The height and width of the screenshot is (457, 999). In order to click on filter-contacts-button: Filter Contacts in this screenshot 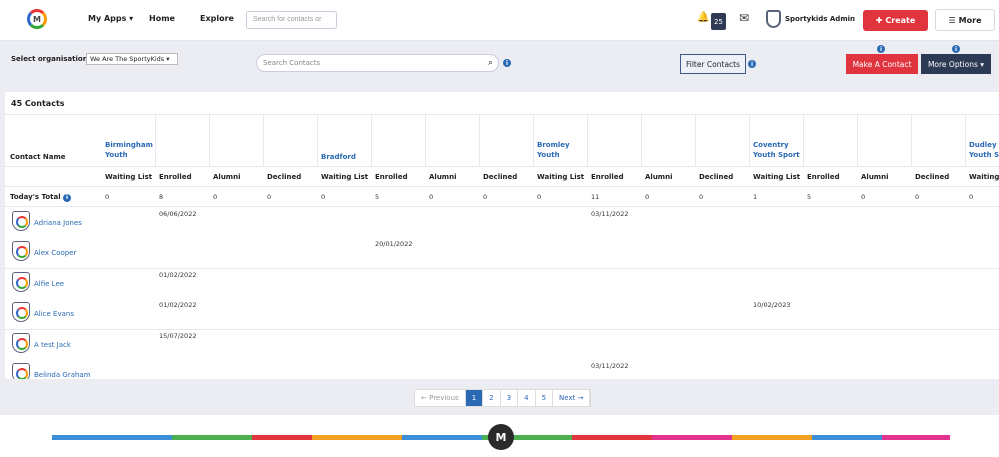, I will do `click(713, 64)`.